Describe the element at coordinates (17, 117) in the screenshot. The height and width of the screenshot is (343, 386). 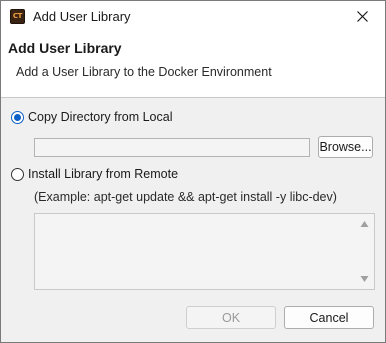
I see `copy-local-radio` at that location.